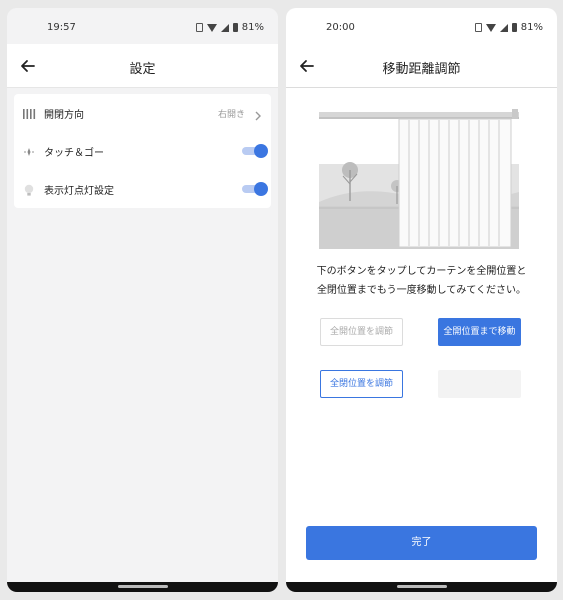 The width and height of the screenshot is (563, 600). What do you see at coordinates (64, 115) in the screenshot?
I see `setting-label: 開閉方向` at bounding box center [64, 115].